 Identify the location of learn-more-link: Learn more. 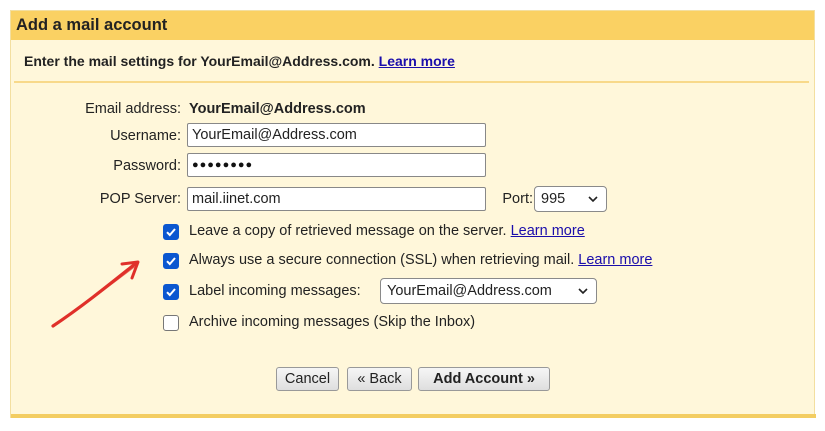
(417, 61).